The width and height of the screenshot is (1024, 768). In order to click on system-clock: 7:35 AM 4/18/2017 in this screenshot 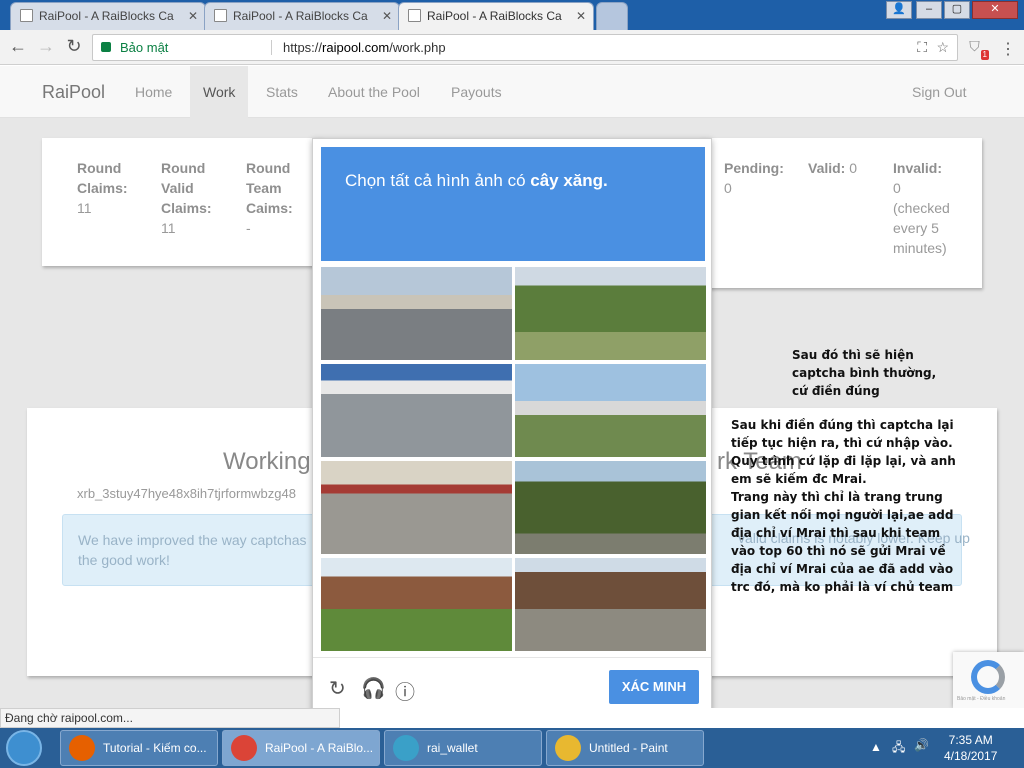, I will do `click(970, 748)`.